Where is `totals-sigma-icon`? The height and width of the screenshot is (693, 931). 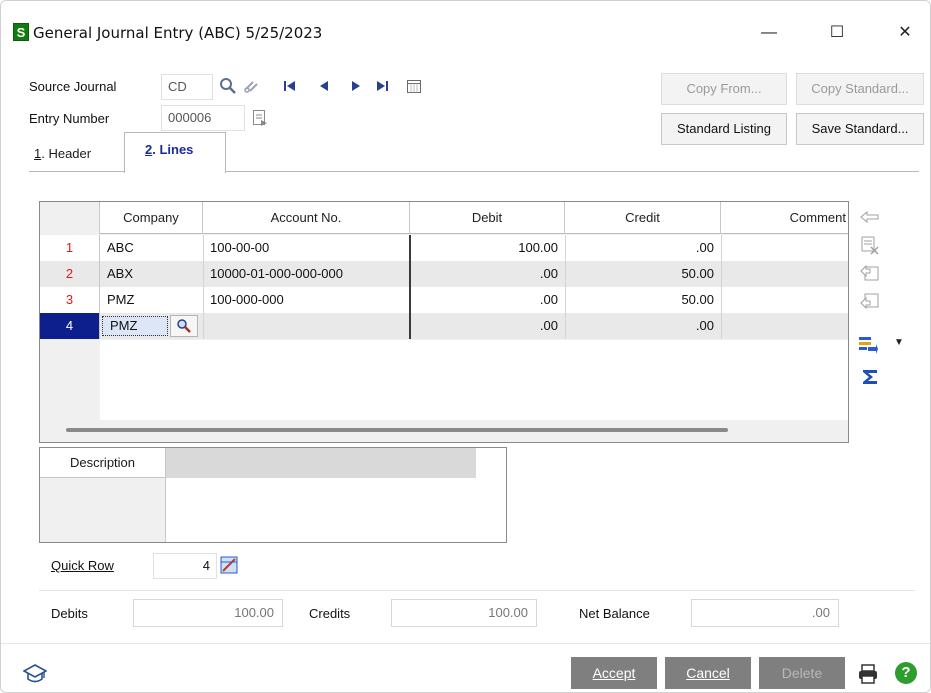
totals-sigma-icon is located at coordinates (870, 377).